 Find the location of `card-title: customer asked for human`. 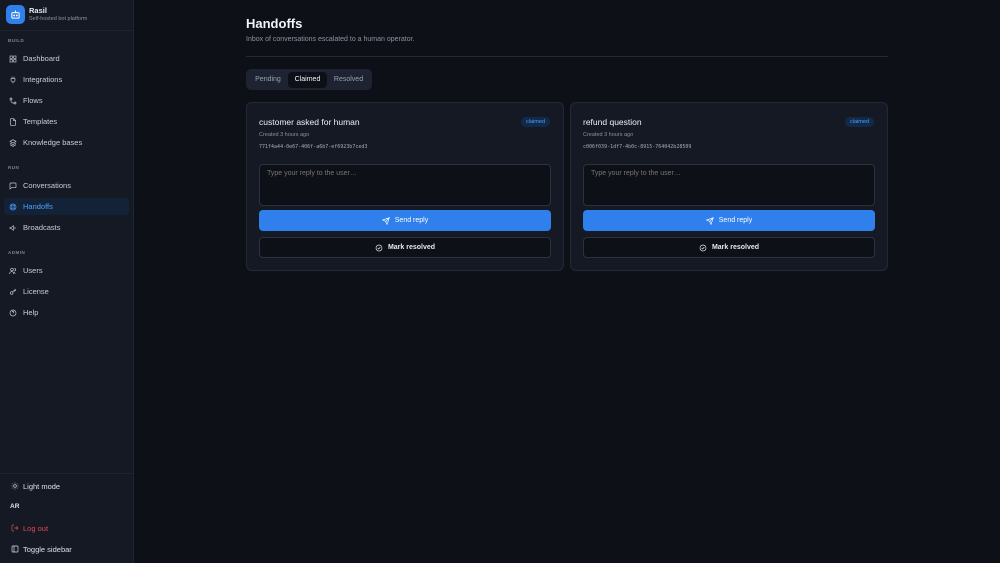

card-title: customer asked for human is located at coordinates (309, 122).